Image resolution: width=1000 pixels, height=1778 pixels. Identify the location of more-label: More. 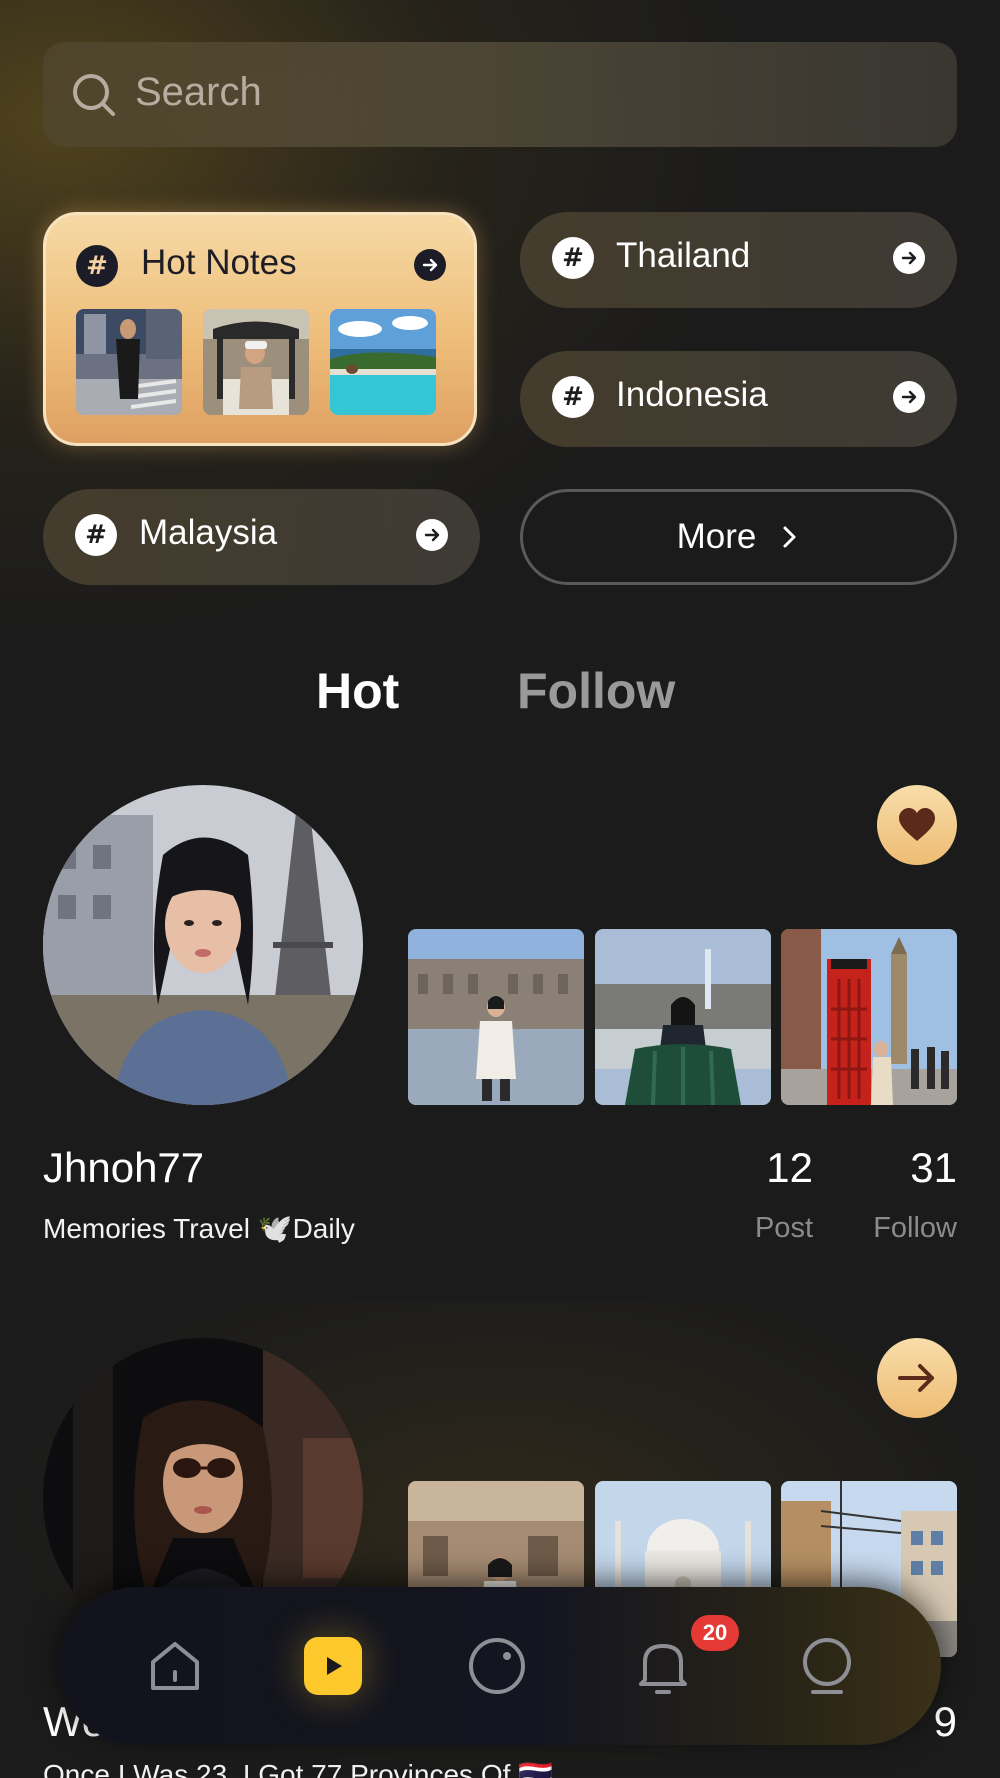
(716, 536).